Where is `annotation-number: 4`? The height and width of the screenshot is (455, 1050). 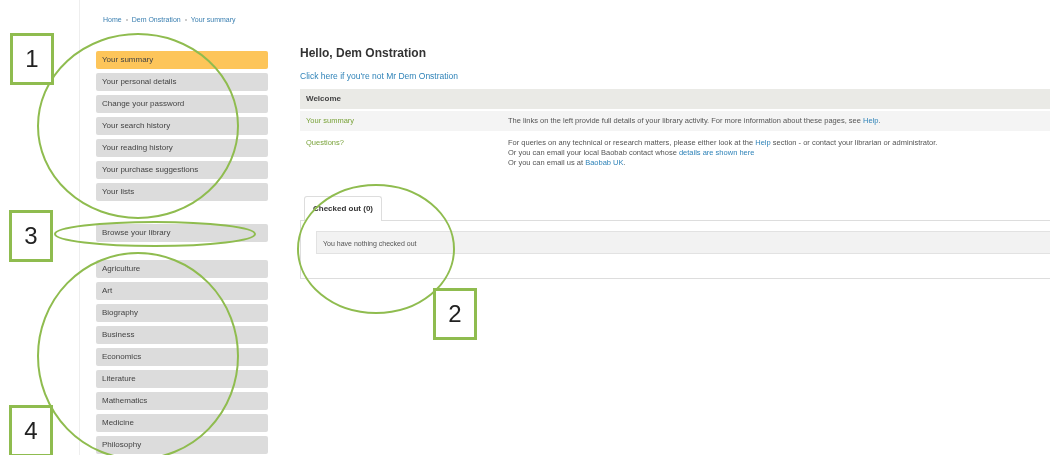
annotation-number: 4 is located at coordinates (31, 430).